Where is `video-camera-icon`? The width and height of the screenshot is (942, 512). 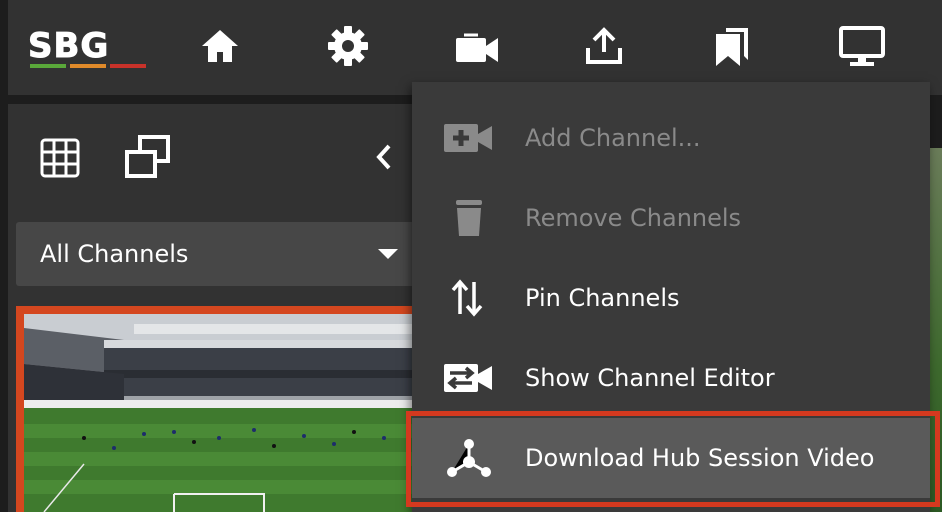
video-camera-icon is located at coordinates (476, 46).